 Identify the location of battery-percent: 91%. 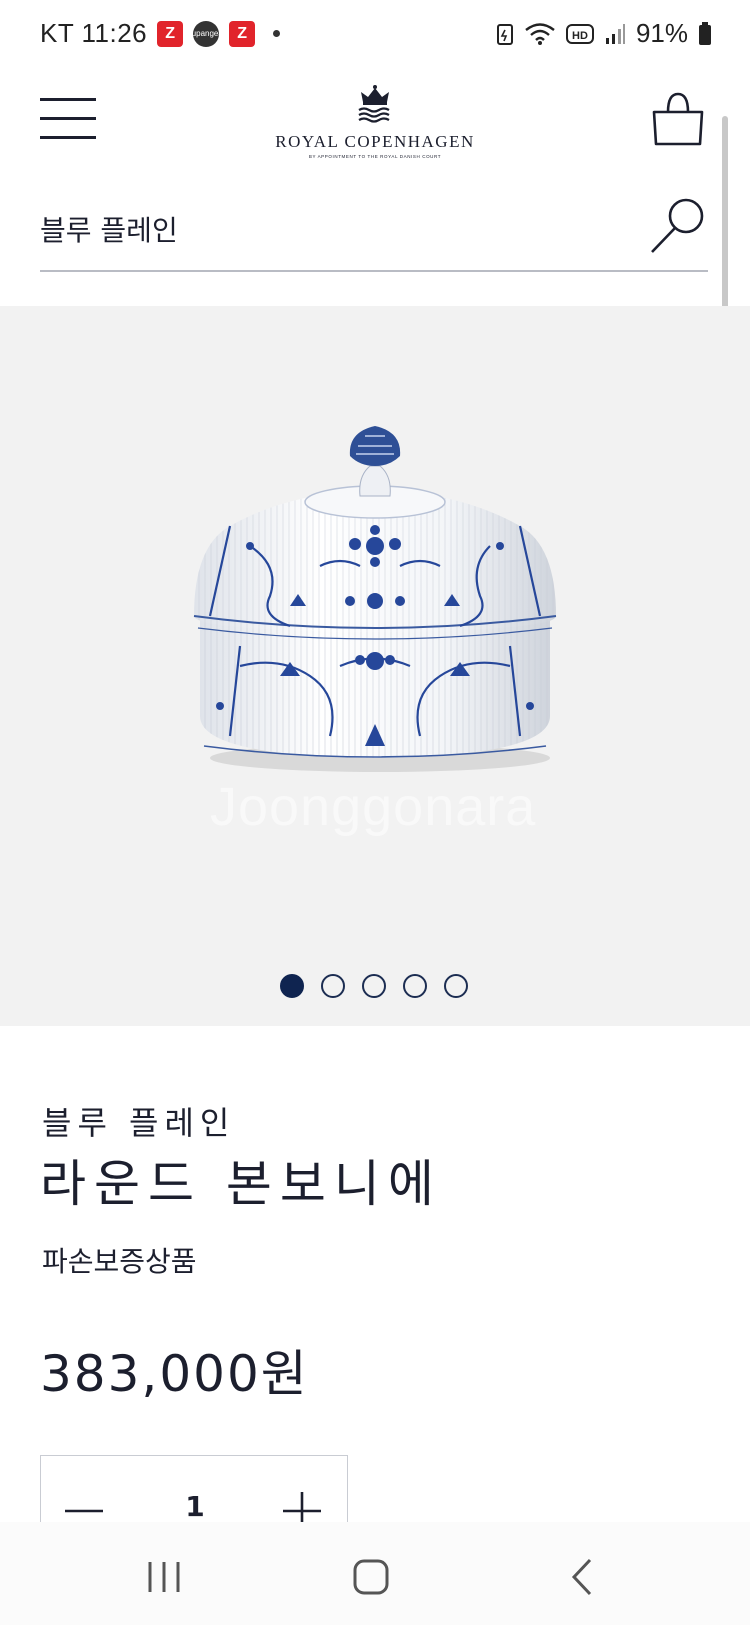
(661, 33).